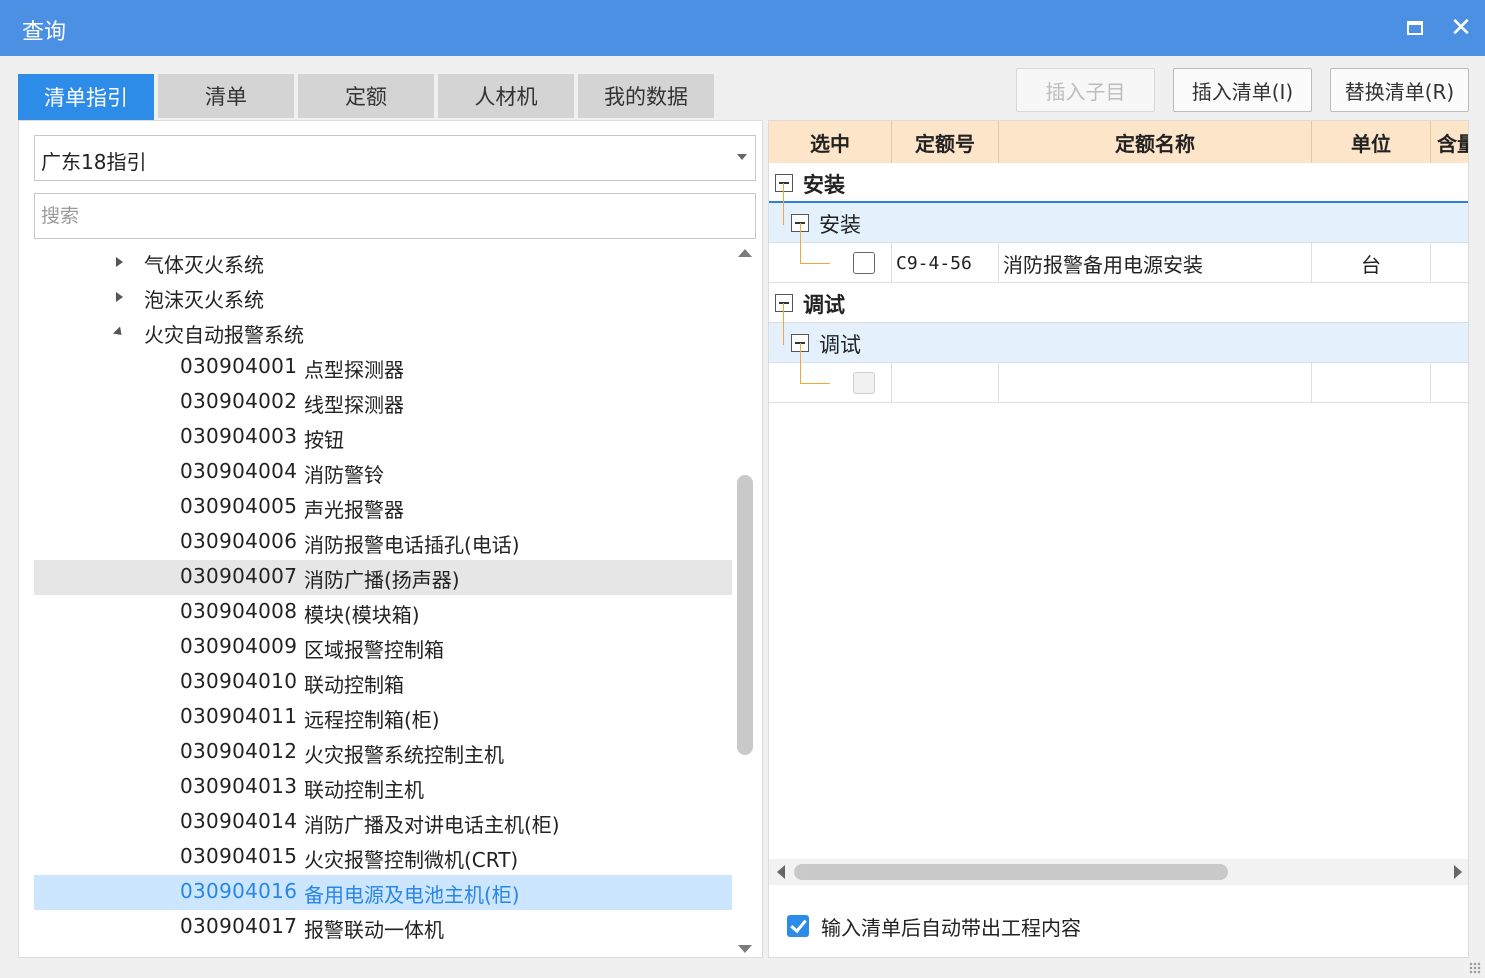  I want to click on tree-item: 030904014 消防广播及对讲电话主机(柜), so click(383, 822).